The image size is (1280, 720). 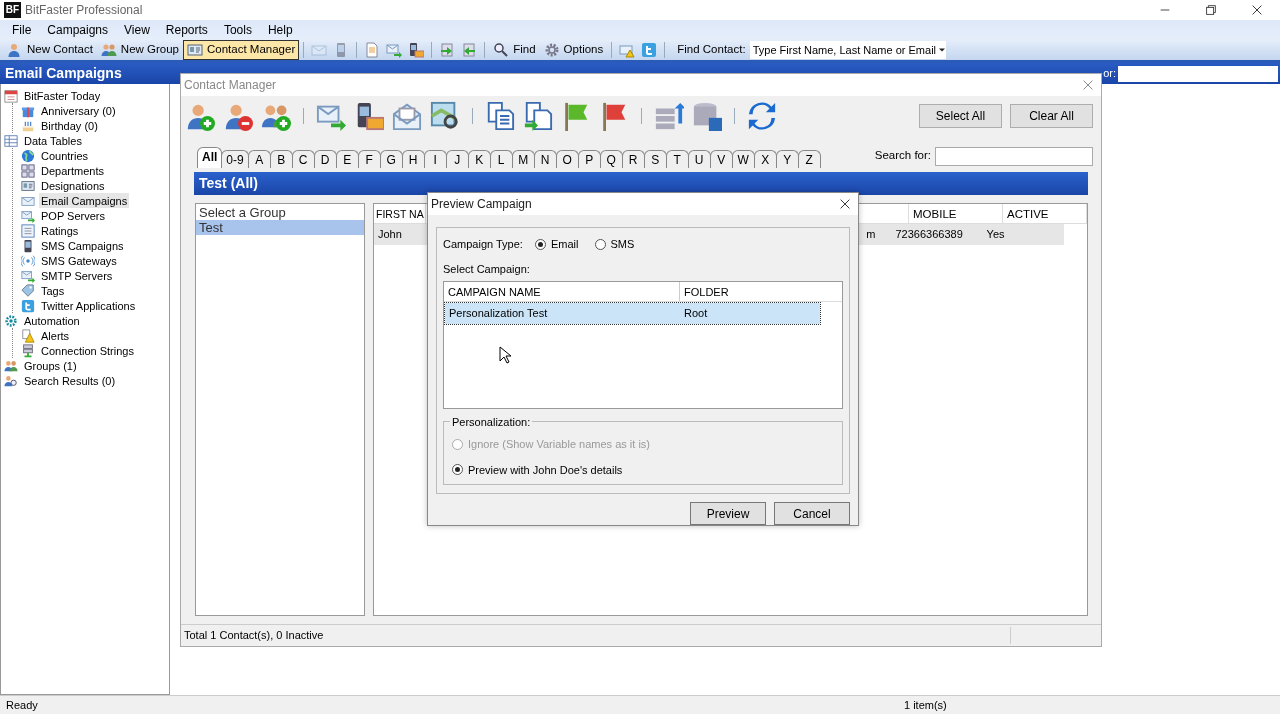 I want to click on letter-tab: Q, so click(x=611, y=159).